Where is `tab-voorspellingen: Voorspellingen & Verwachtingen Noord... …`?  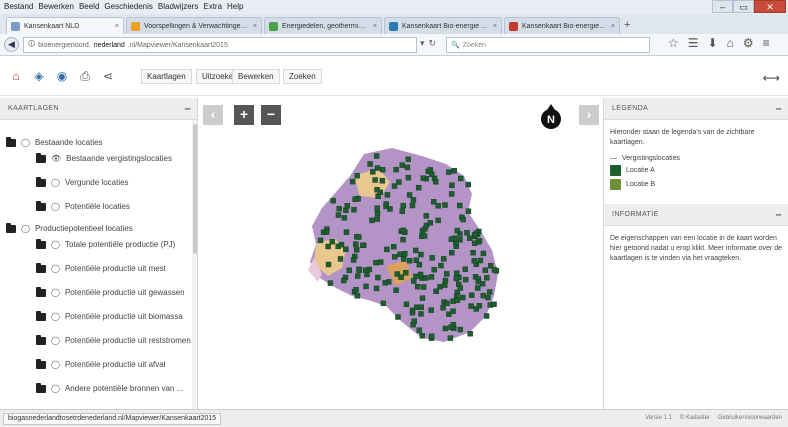
tab-voorspellingen: Voorspellingen & Verwachtingen Noord... … is located at coordinates (194, 25).